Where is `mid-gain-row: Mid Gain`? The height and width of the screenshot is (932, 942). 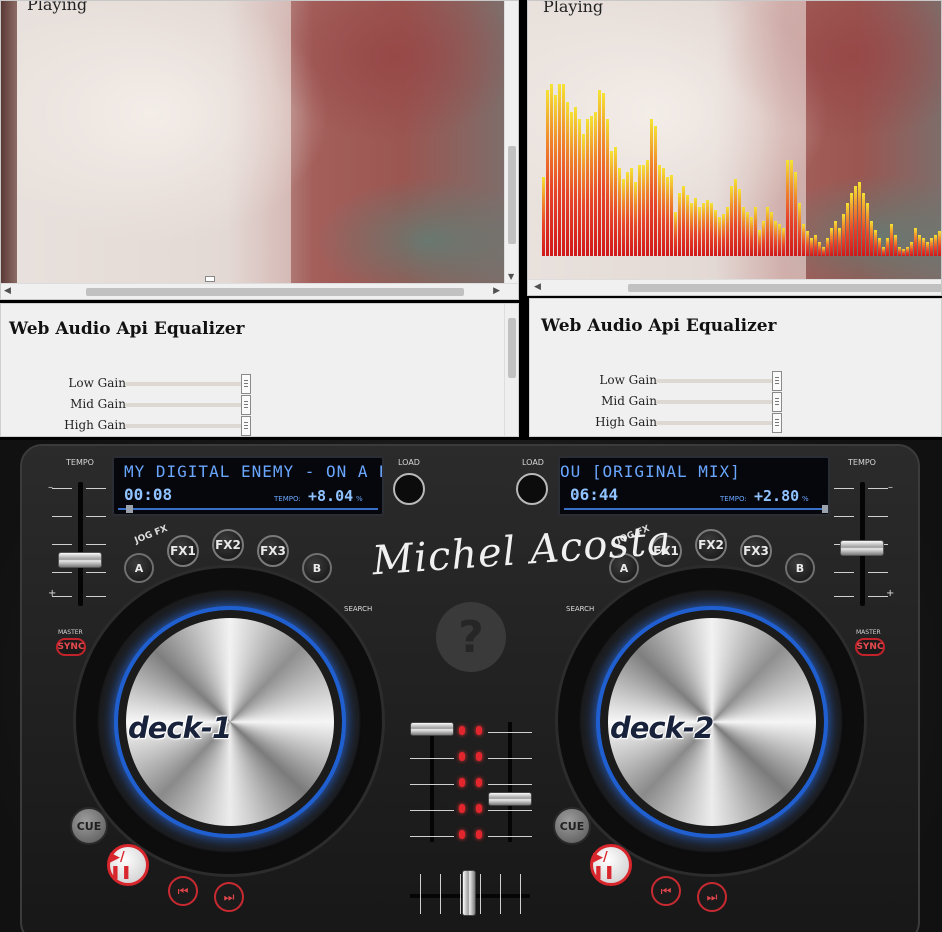
mid-gain-row: Mid Gain is located at coordinates (163, 405).